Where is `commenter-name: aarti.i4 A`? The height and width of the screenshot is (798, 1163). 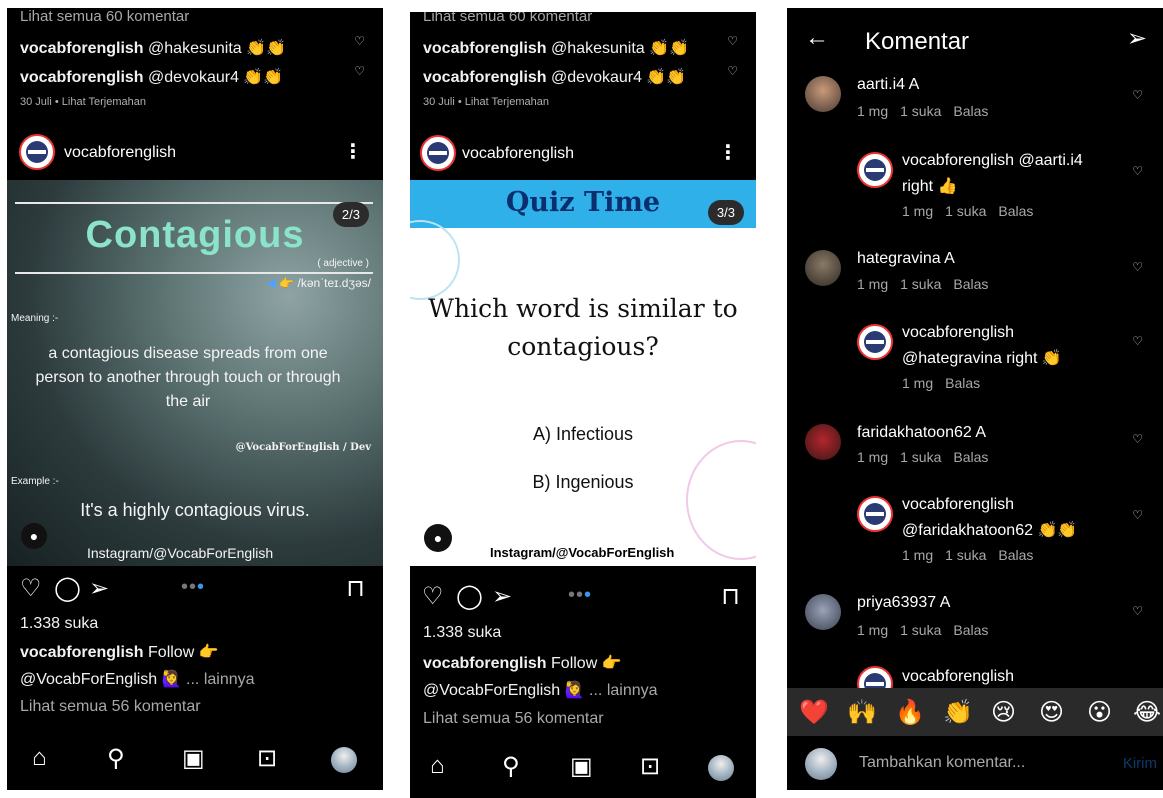
commenter-name: aarti.i4 A is located at coordinates (888, 85).